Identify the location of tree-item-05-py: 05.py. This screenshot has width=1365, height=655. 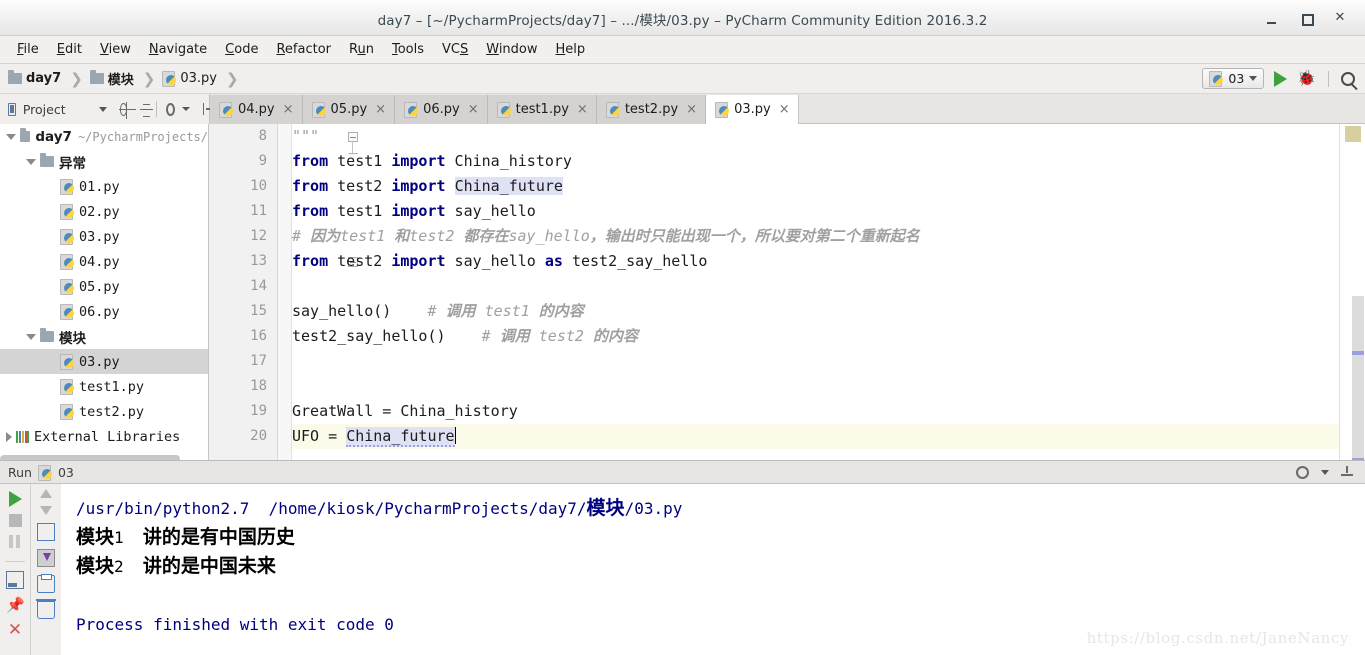
(104, 286).